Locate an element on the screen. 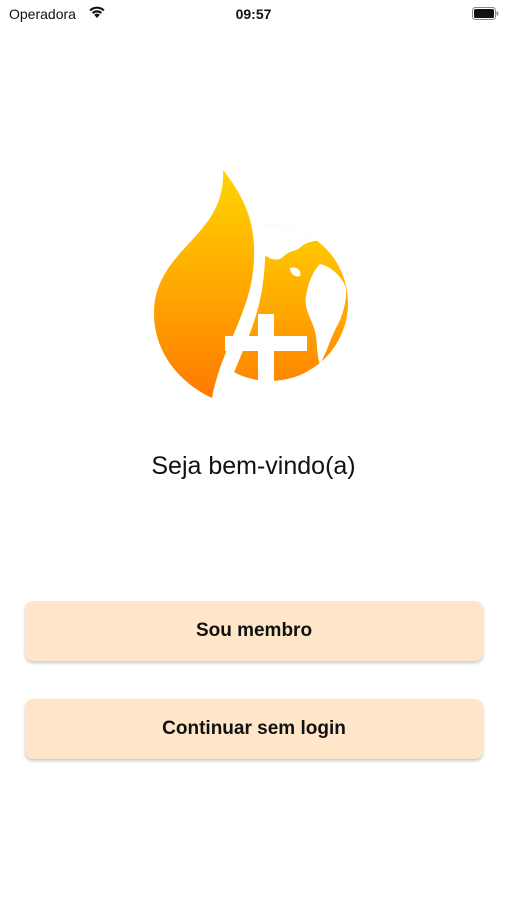 The height and width of the screenshot is (900, 507). status-time: 09:57 is located at coordinates (253, 14).